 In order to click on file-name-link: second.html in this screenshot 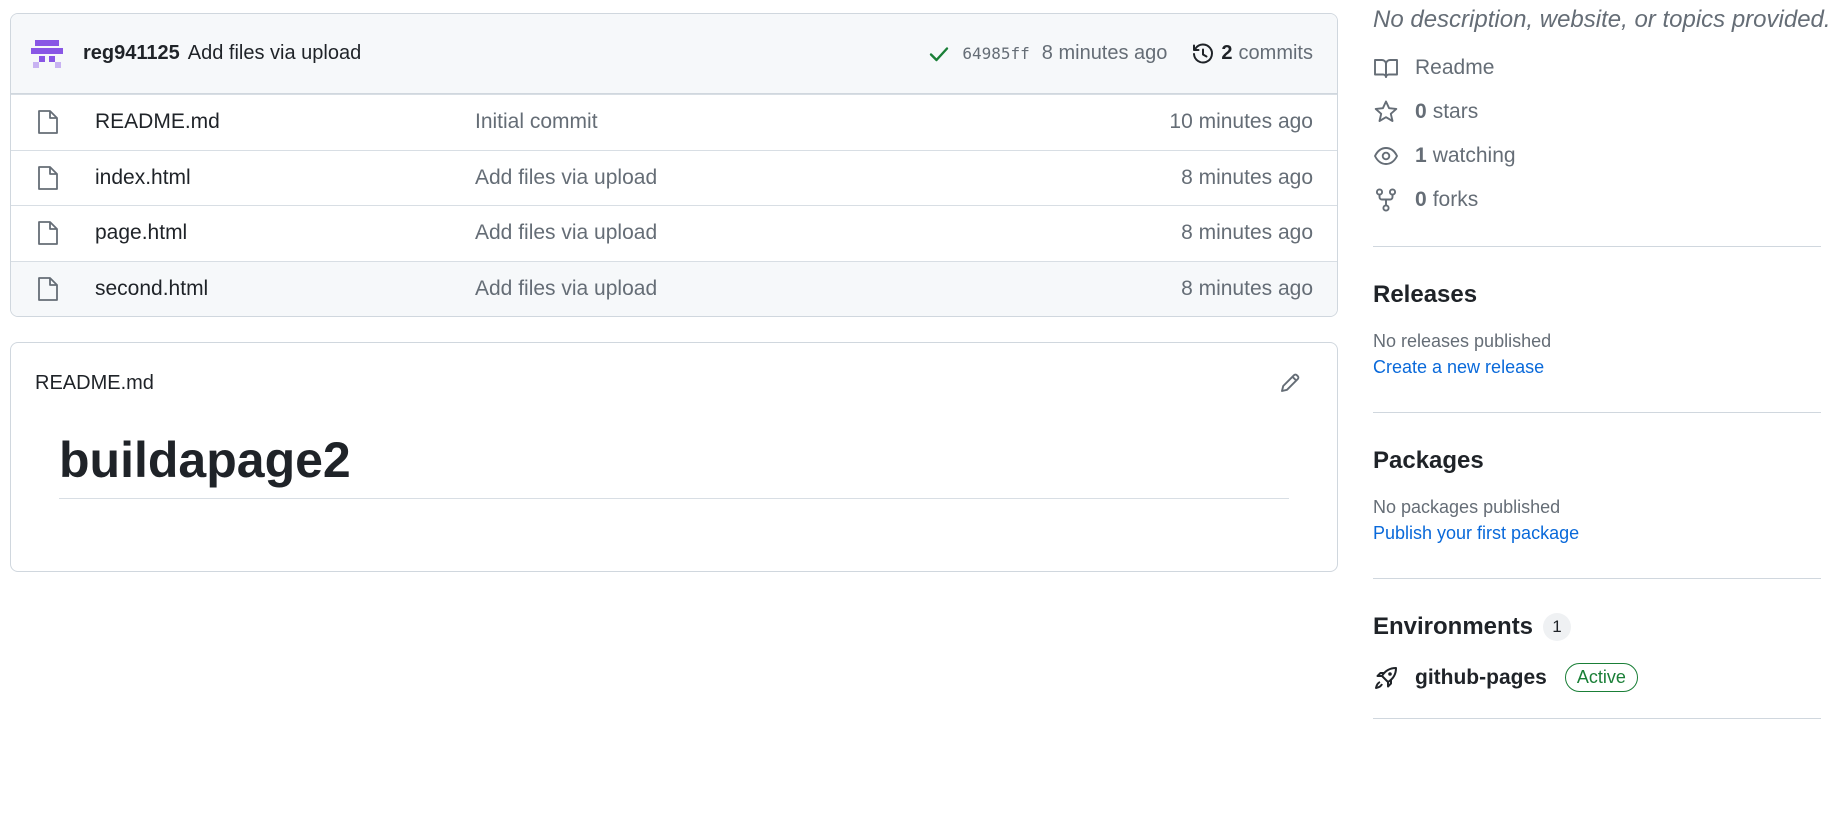, I will do `click(285, 289)`.